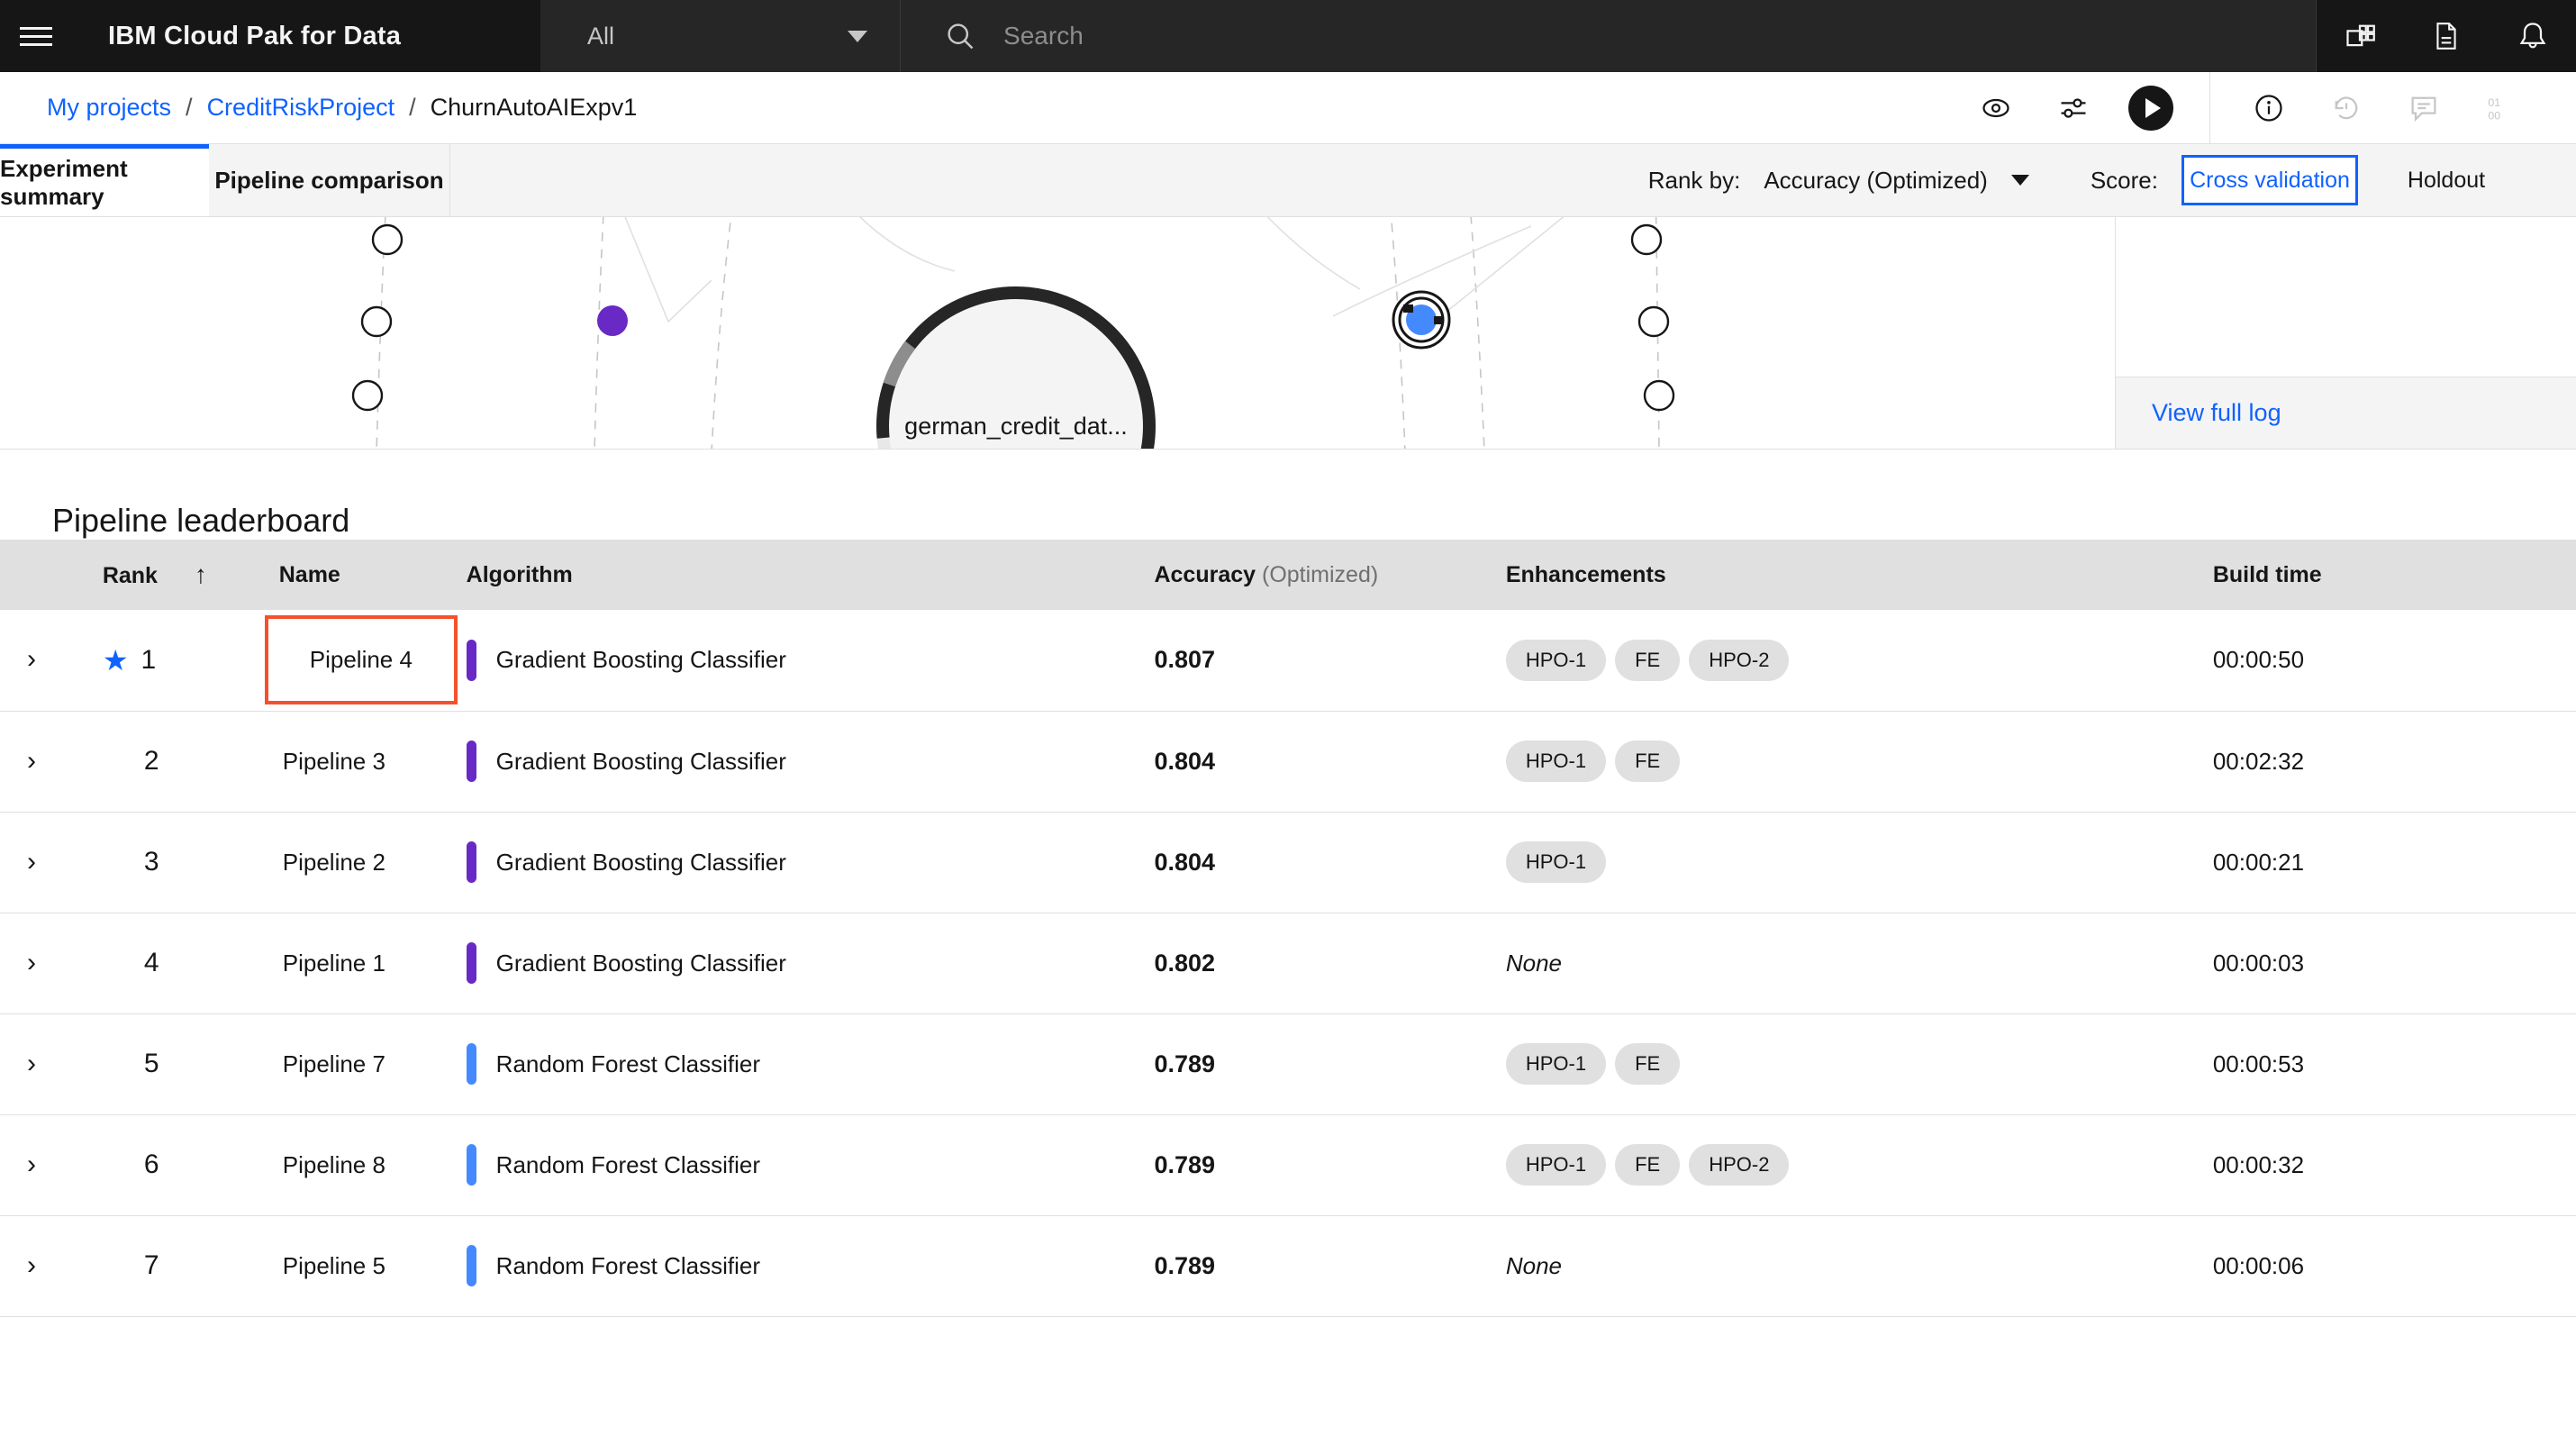 The height and width of the screenshot is (1454, 2576). What do you see at coordinates (2209, 108) in the screenshot?
I see `toolbar-divider` at bounding box center [2209, 108].